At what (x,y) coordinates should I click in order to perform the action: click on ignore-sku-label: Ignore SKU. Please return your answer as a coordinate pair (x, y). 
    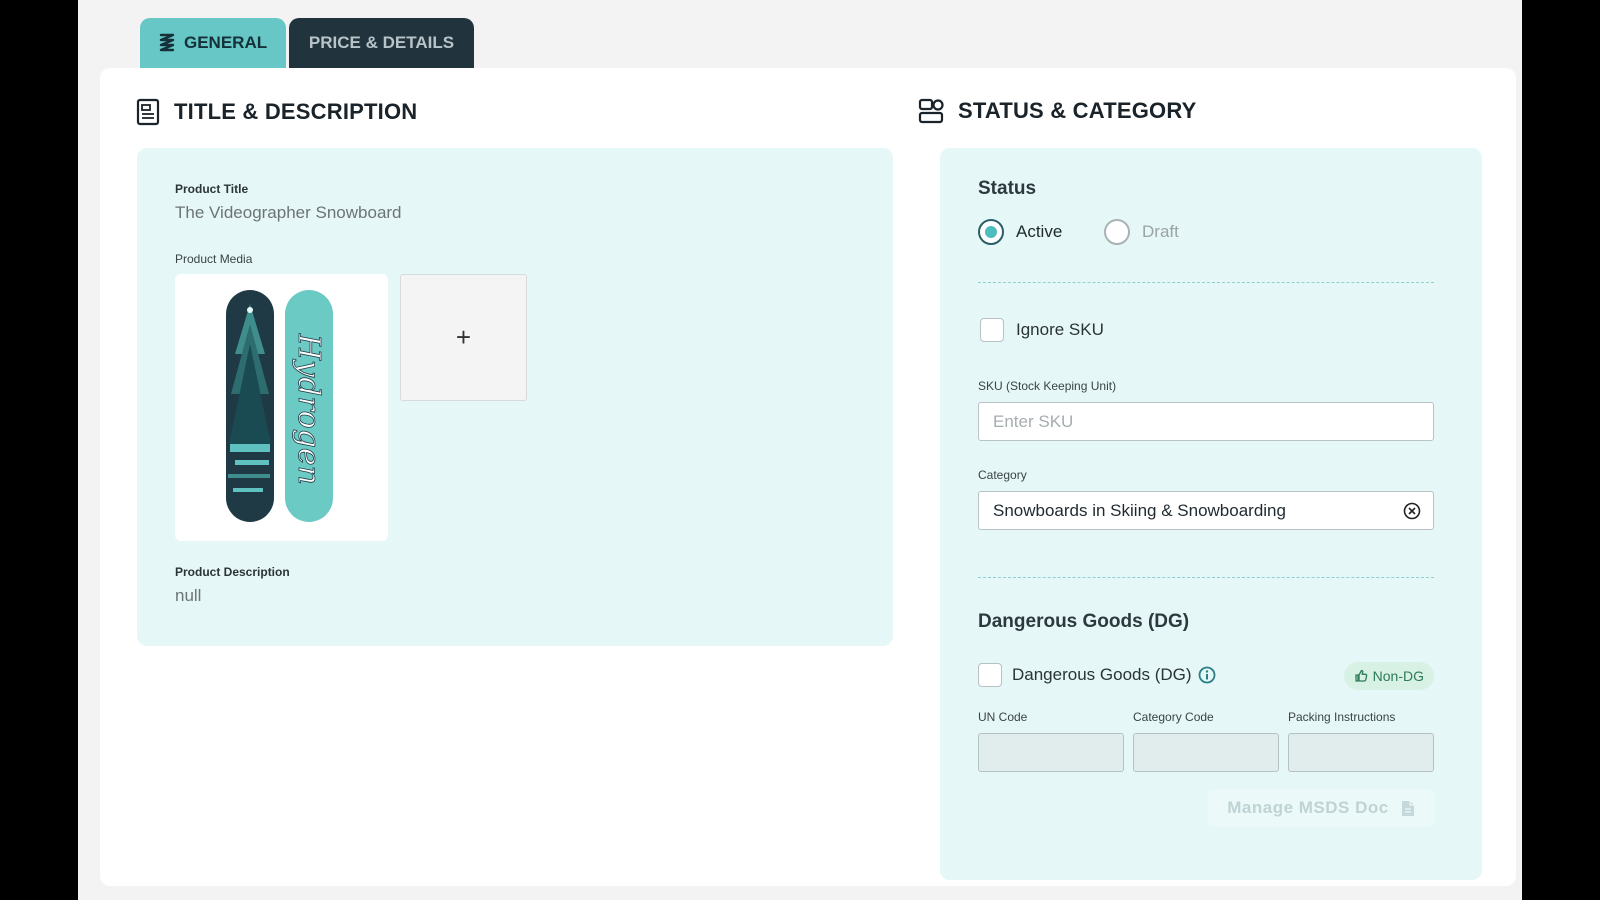
    Looking at the image, I should click on (1060, 329).